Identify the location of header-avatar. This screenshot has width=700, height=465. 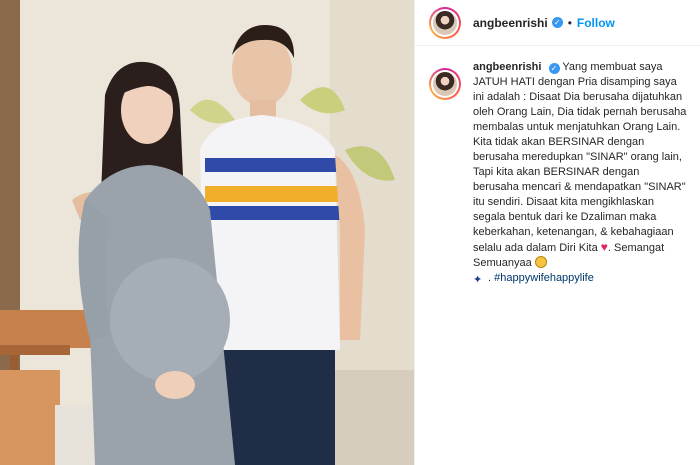
(445, 22).